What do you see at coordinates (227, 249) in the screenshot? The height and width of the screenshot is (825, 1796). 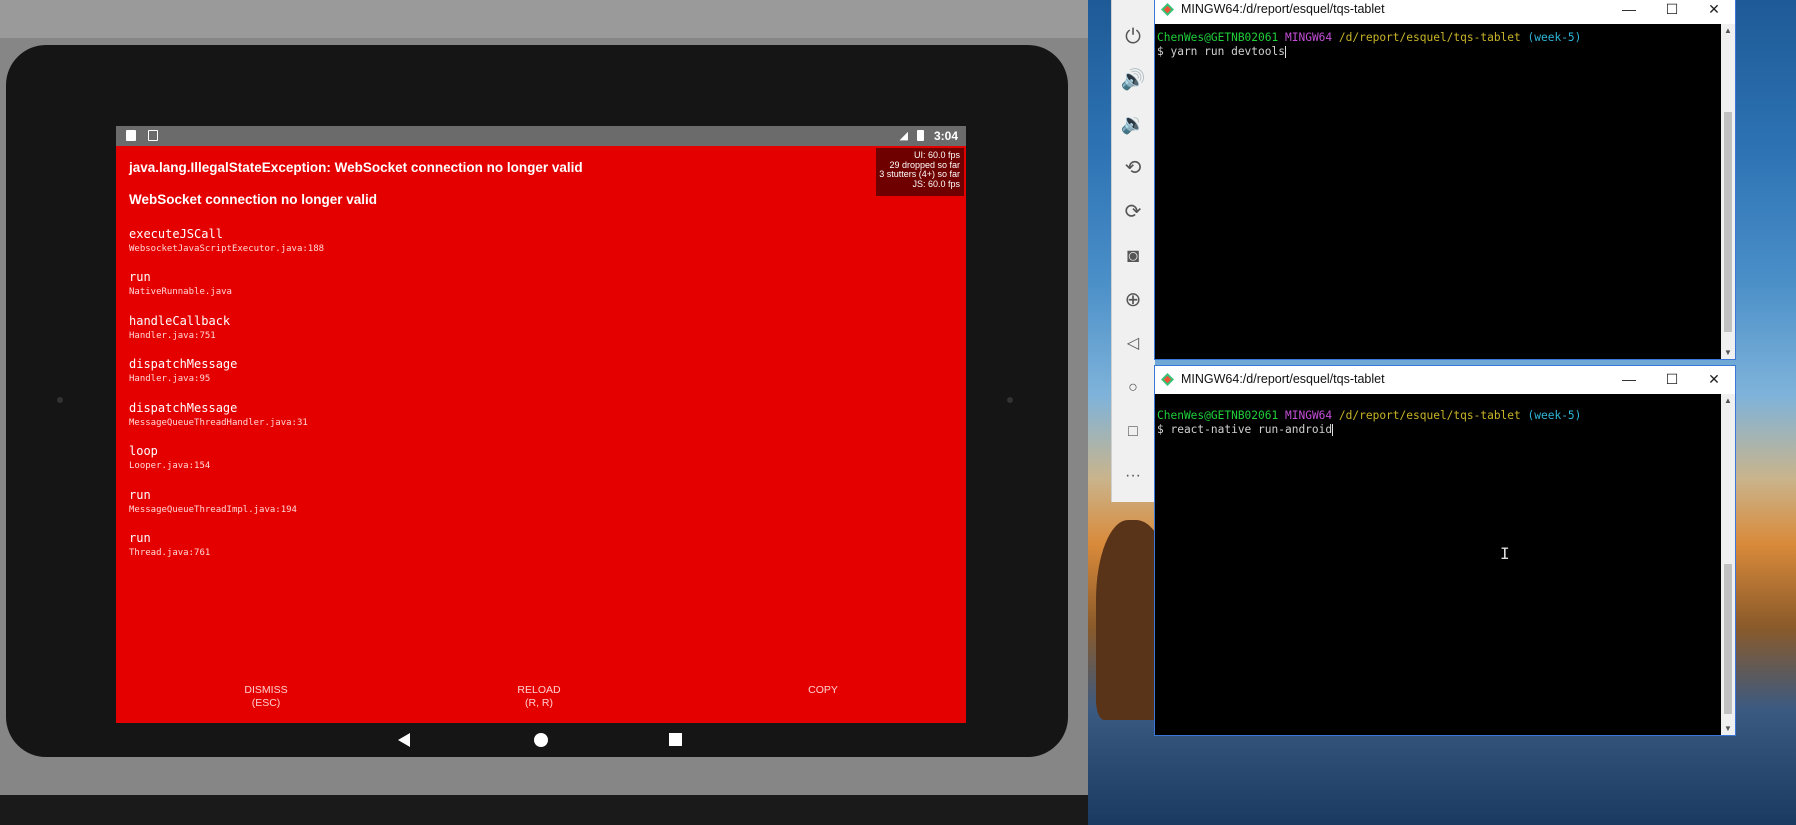 I see `frame-location: WebsocketJavaScriptExecutor.java:188` at bounding box center [227, 249].